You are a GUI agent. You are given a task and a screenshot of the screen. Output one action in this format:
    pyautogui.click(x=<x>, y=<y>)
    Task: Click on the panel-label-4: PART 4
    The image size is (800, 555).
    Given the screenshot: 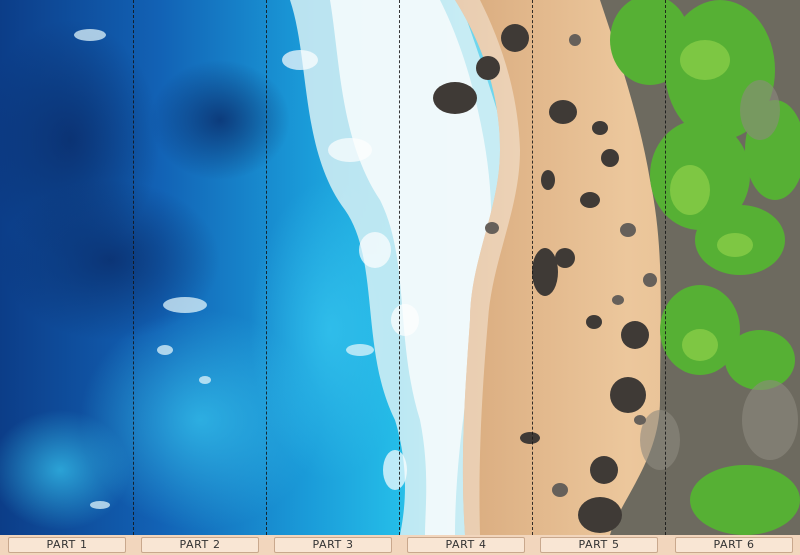 What is the action you would take?
    pyautogui.click(x=466, y=545)
    